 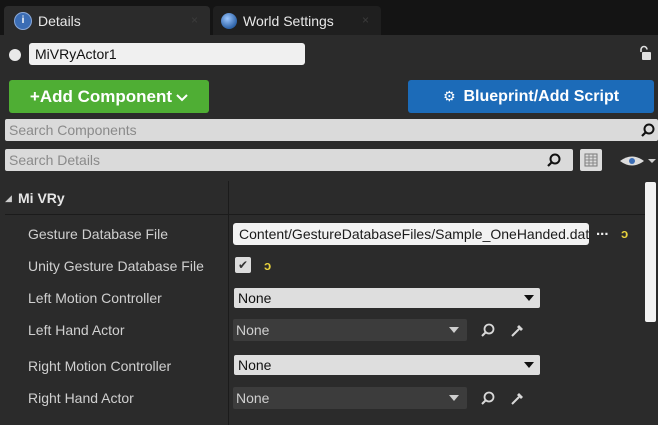 I want to click on tab-world-settings-label: World Settings, so click(x=288, y=20).